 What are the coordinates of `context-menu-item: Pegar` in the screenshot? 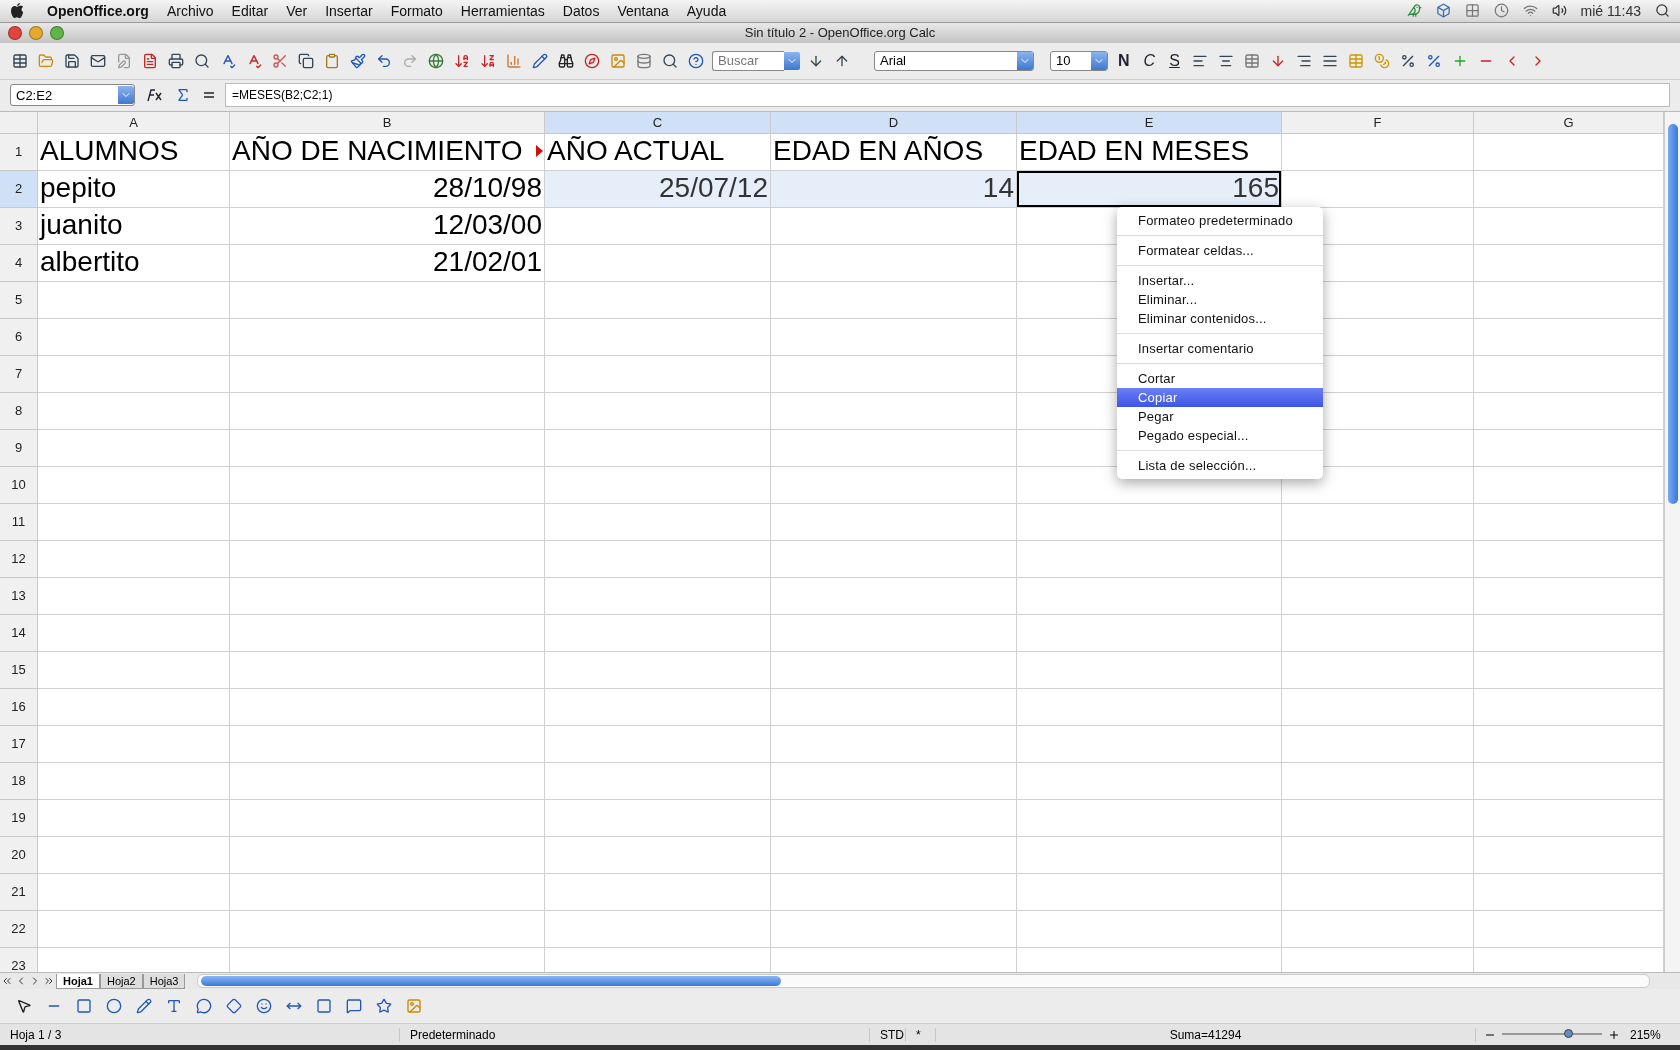 It's located at (1220, 416).